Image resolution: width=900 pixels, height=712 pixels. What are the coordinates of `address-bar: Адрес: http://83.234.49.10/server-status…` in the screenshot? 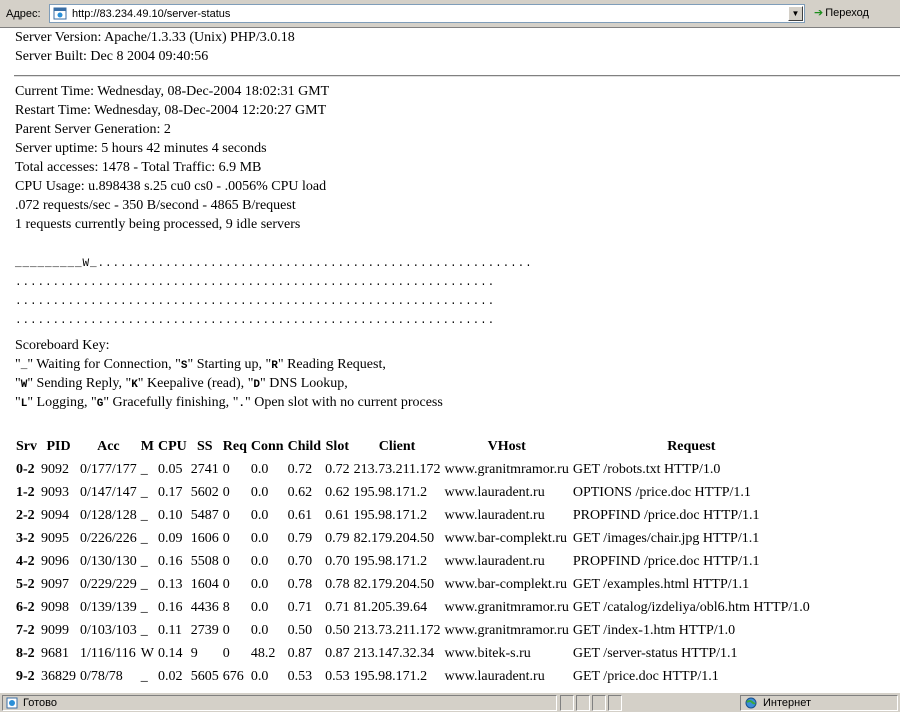 It's located at (450, 14).